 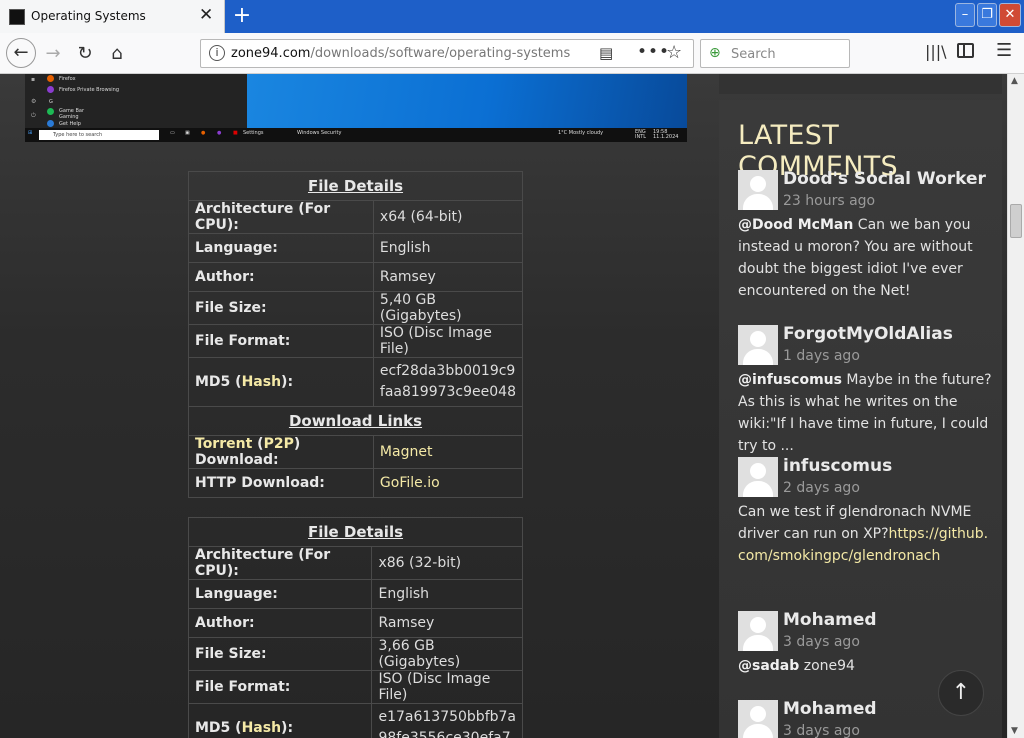 I want to click on shot-security-app: Windows Security, so click(x=319, y=133).